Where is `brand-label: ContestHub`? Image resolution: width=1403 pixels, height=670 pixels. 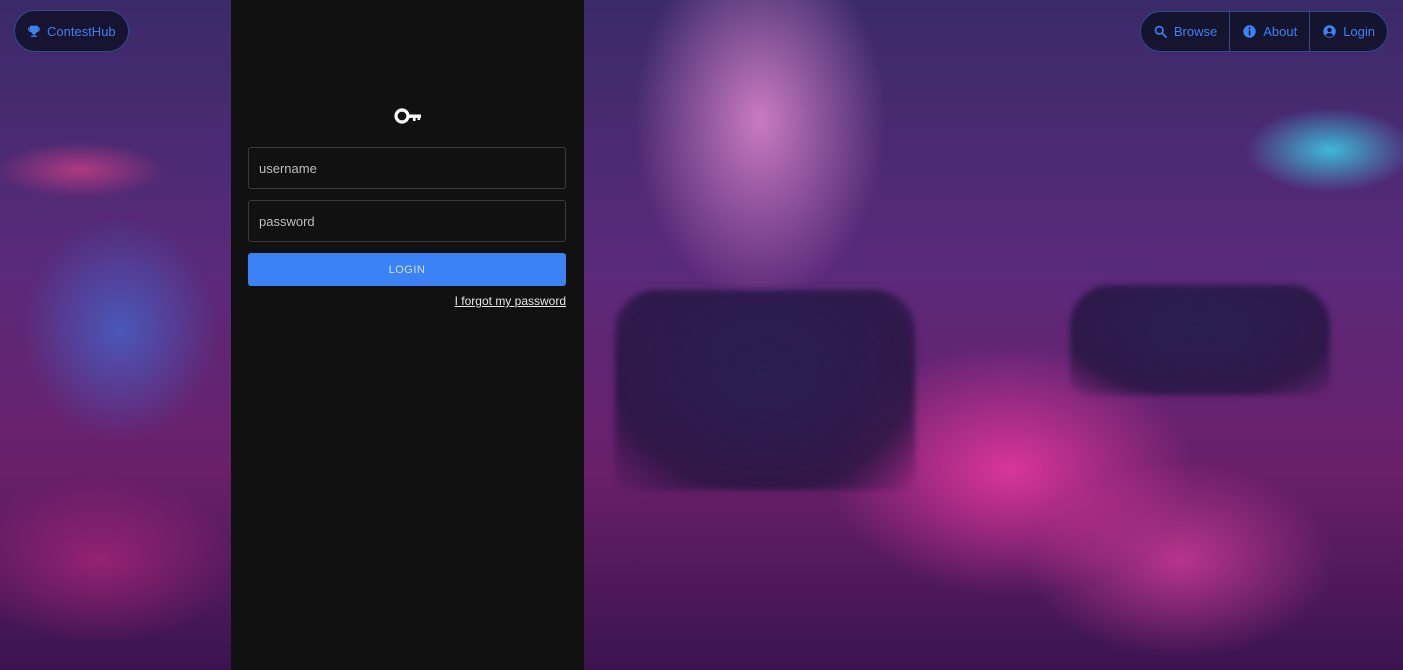
brand-label: ContestHub is located at coordinates (81, 31).